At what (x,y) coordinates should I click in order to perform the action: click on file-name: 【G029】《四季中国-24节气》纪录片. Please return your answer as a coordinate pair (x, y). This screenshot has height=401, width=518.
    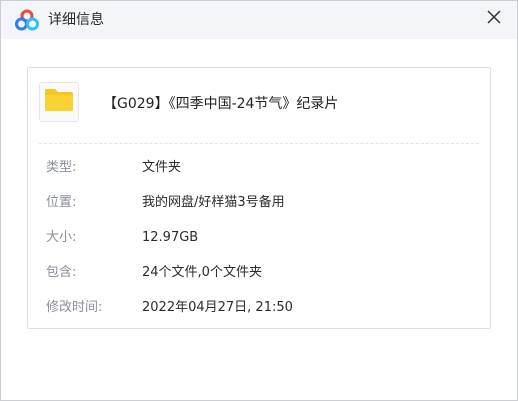
    Looking at the image, I should click on (221, 104).